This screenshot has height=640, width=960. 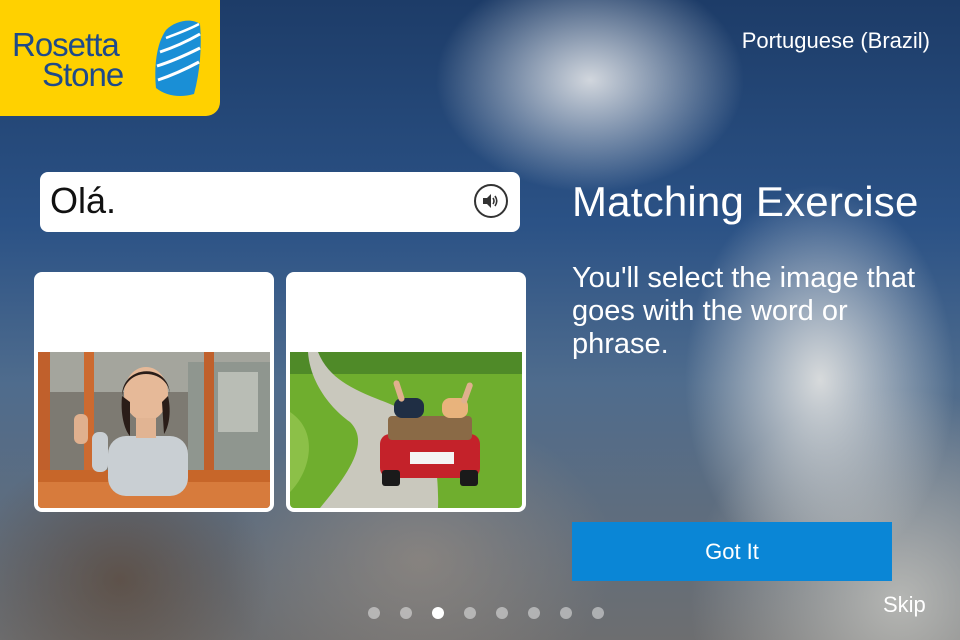 I want to click on logo-stone-icon, so click(x=178, y=58).